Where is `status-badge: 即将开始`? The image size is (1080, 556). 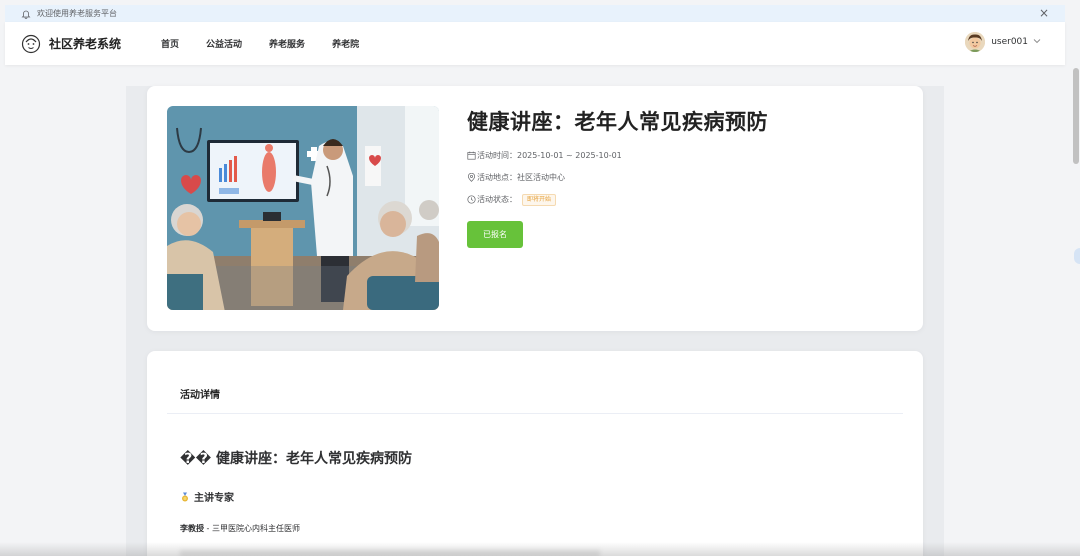
status-badge: 即将开始 is located at coordinates (539, 199).